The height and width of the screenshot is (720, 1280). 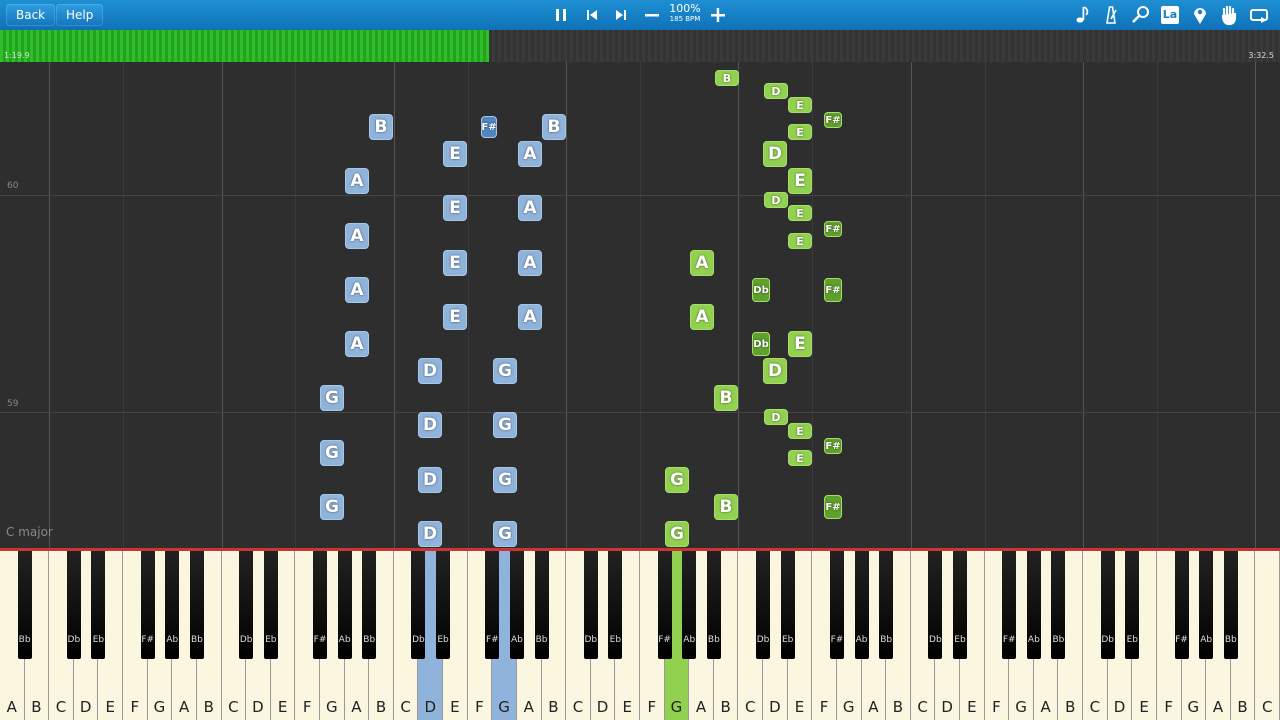 What do you see at coordinates (664, 640) in the screenshot?
I see `black-key-label: F#` at bounding box center [664, 640].